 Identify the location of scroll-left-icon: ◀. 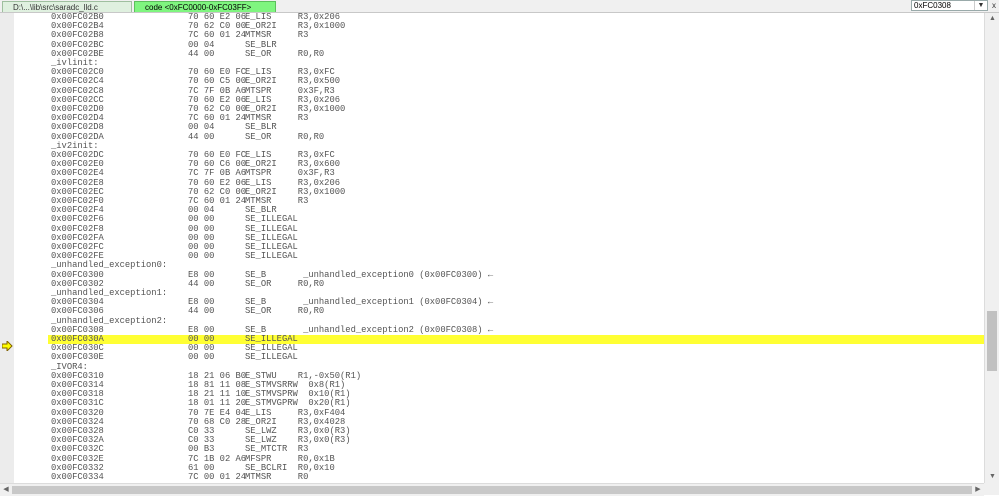
(6, 490).